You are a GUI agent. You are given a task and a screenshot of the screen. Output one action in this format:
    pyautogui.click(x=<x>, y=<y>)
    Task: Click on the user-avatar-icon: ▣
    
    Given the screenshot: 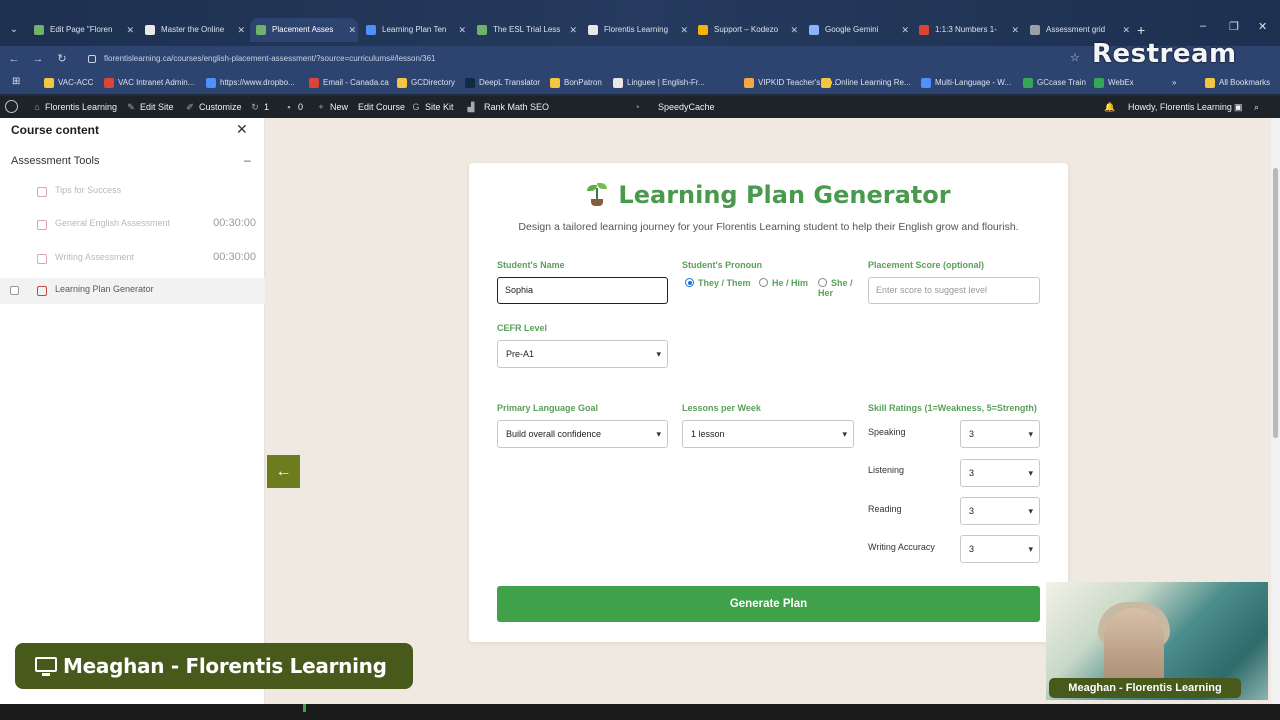 What is the action you would take?
    pyautogui.click(x=1238, y=107)
    